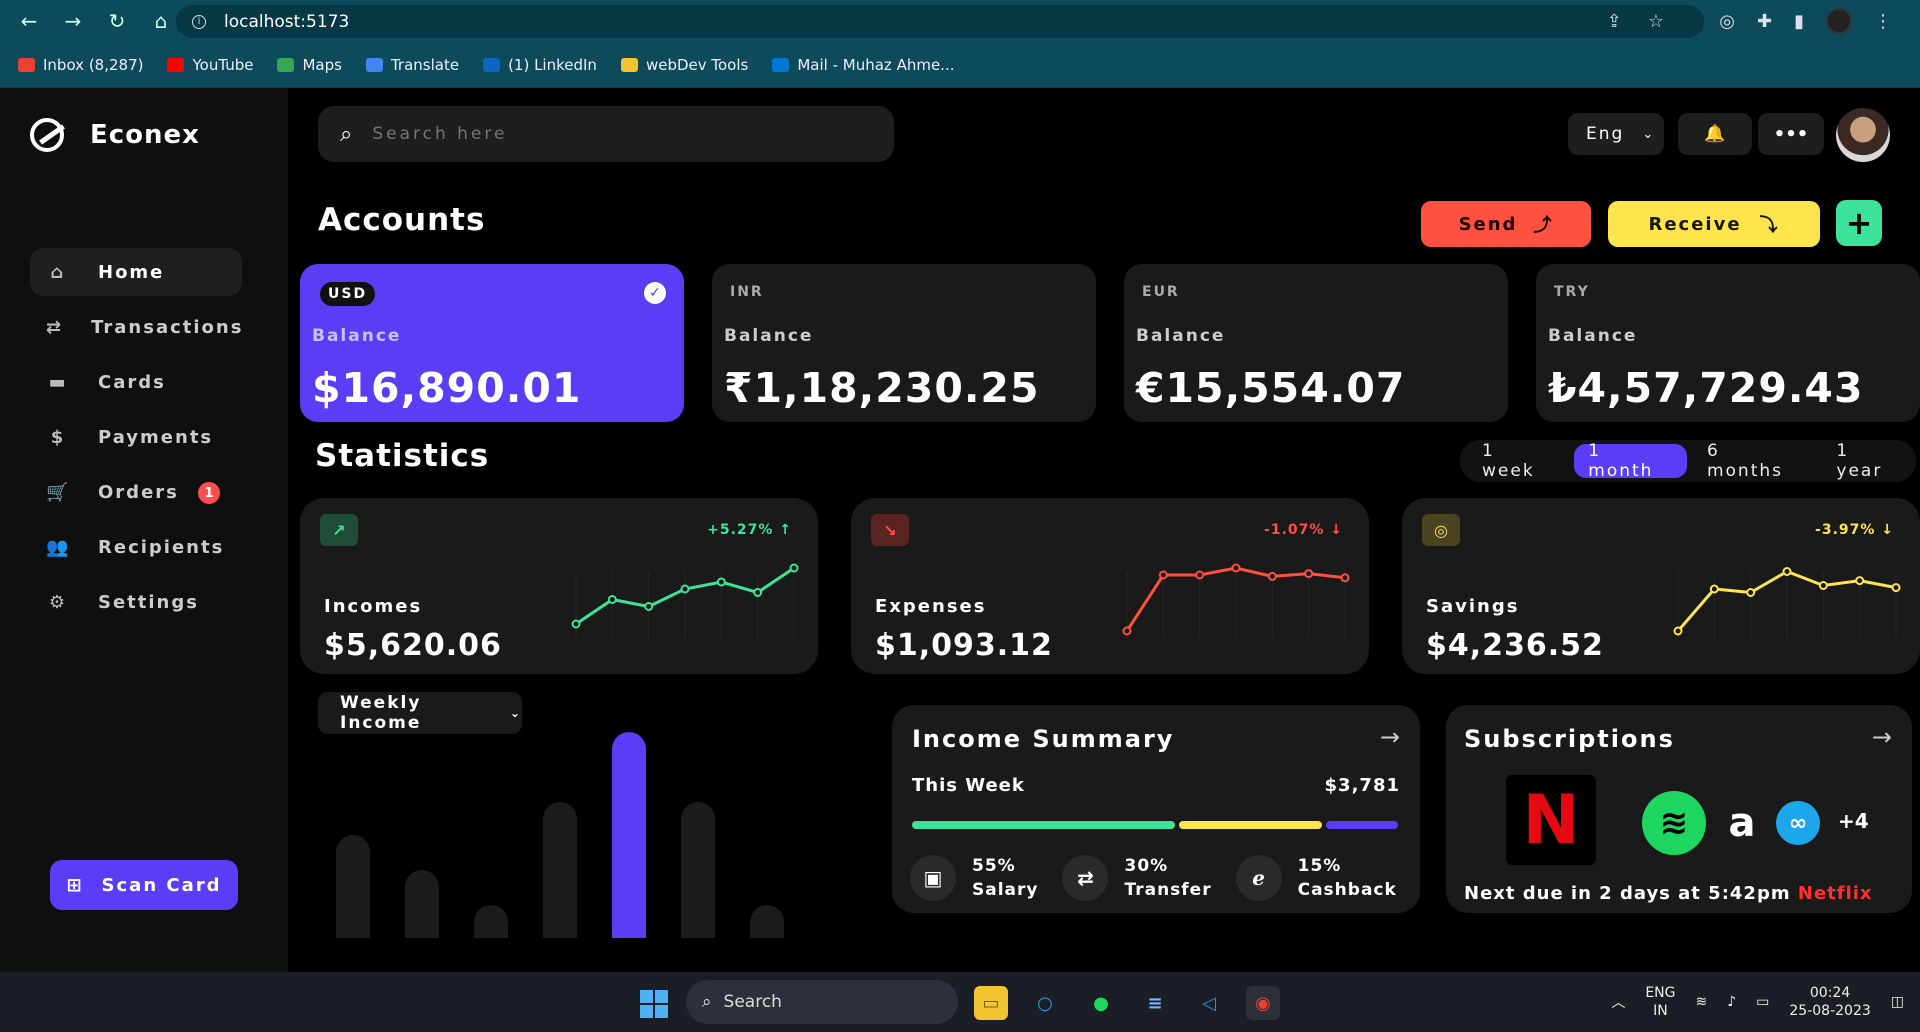  What do you see at coordinates (420, 713) in the screenshot?
I see `weekly-income-select: Weekly Income ⌄` at bounding box center [420, 713].